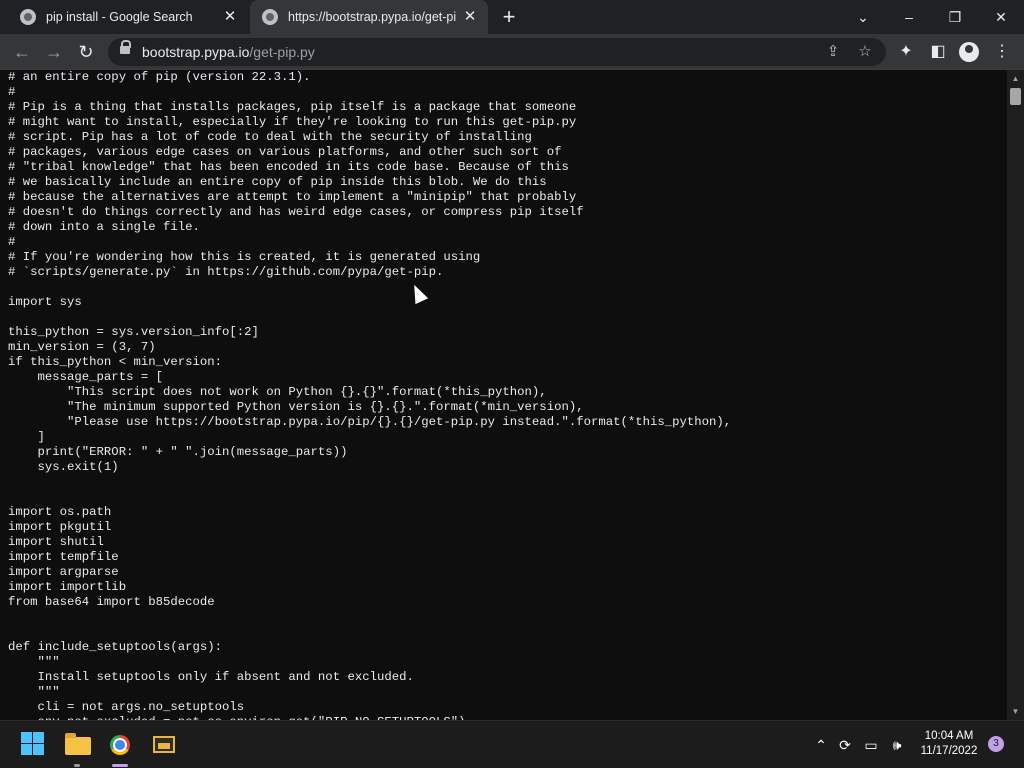 The height and width of the screenshot is (768, 1024). Describe the element at coordinates (1002, 52) in the screenshot. I see `more-menu-icon: ⋮` at that location.